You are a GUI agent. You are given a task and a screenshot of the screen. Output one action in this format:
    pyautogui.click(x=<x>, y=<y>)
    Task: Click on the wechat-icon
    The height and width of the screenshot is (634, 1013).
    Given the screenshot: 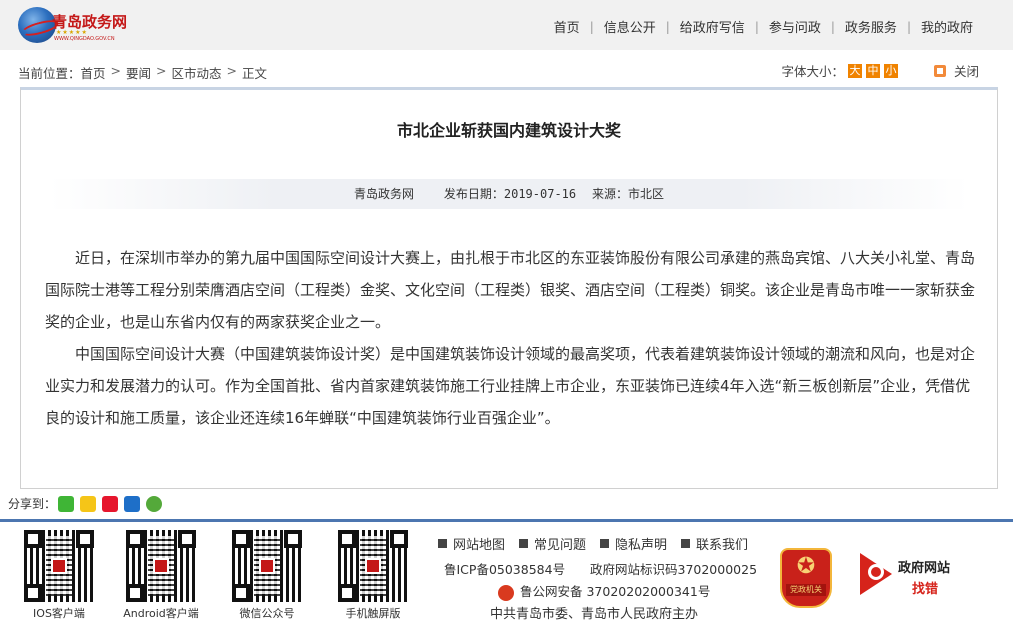 What is the action you would take?
    pyautogui.click(x=66, y=503)
    